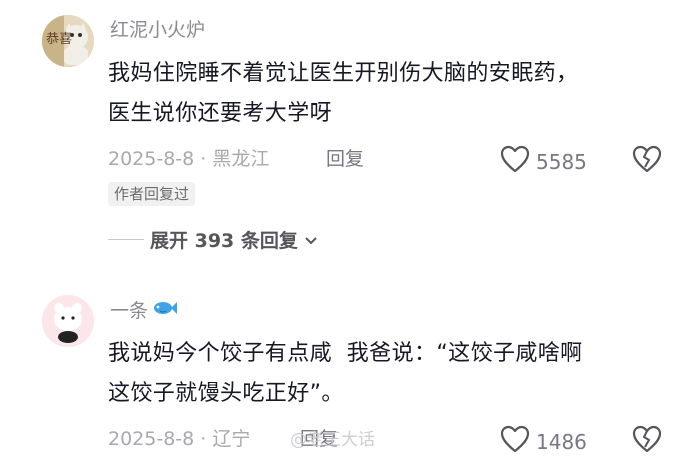 The image size is (690, 459). I want to click on like-button: 1486, so click(543, 441).